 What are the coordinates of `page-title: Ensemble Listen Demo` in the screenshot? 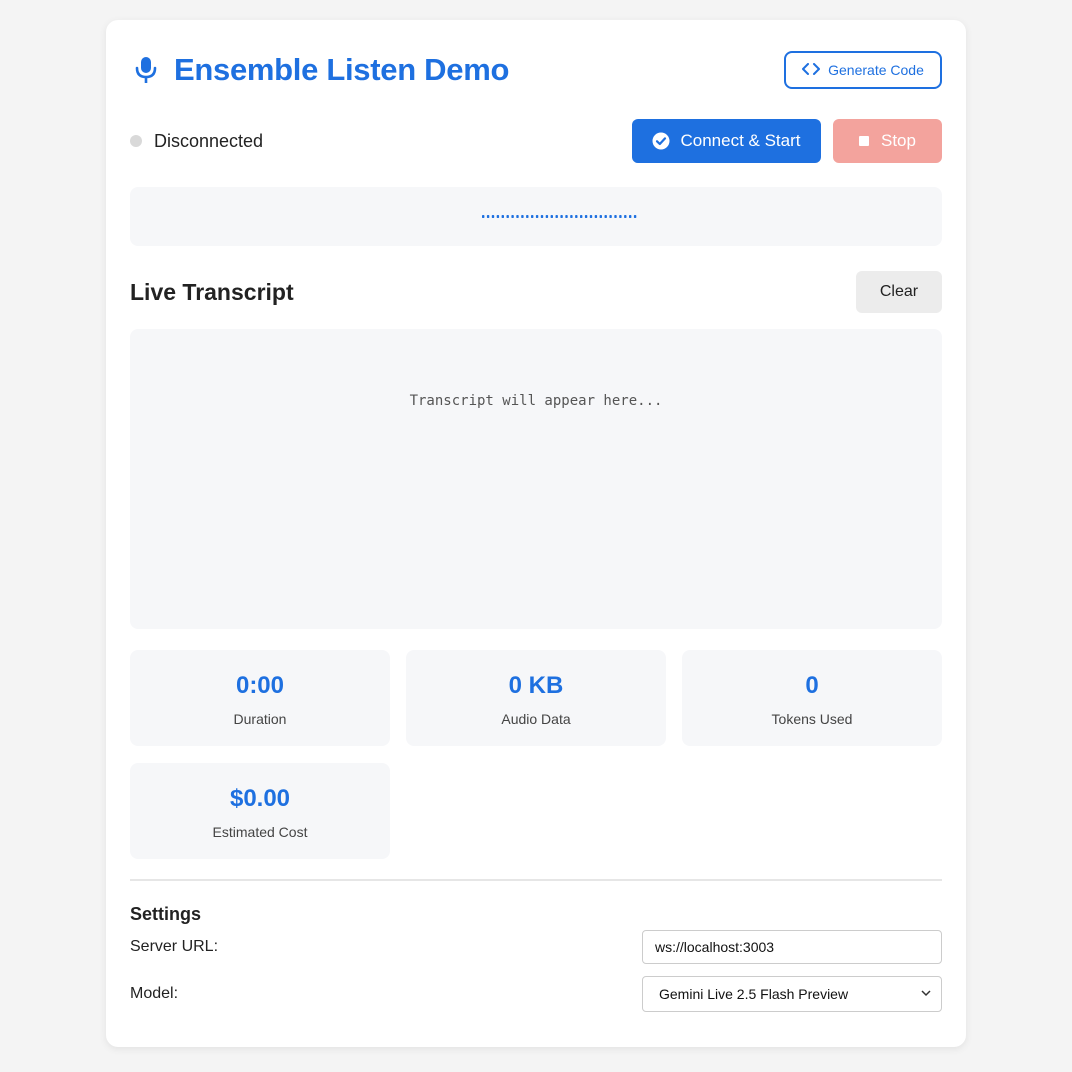 It's located at (342, 69).